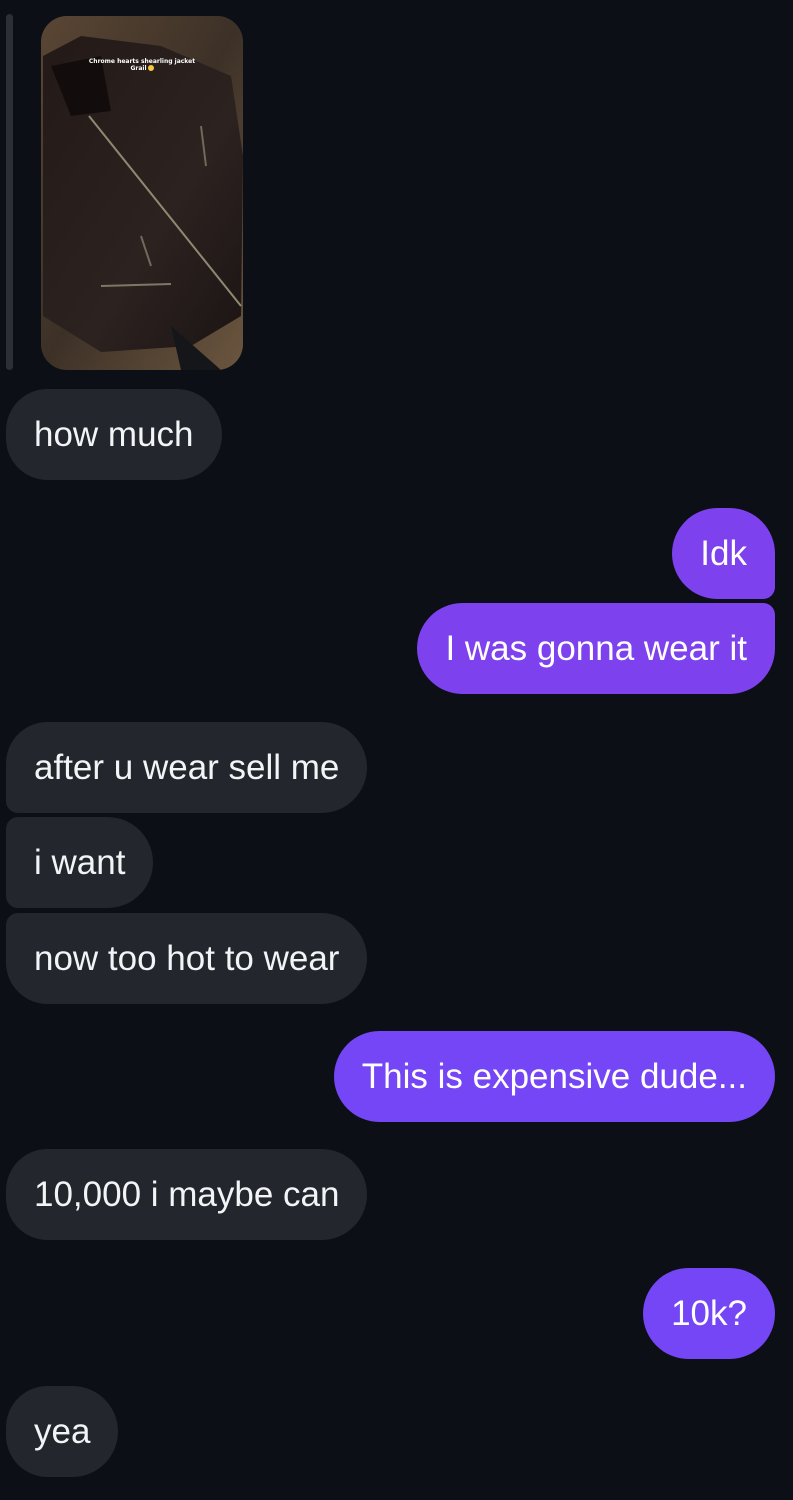 The image size is (793, 1500). I want to click on story-caption-line2: Grail, so click(138, 68).